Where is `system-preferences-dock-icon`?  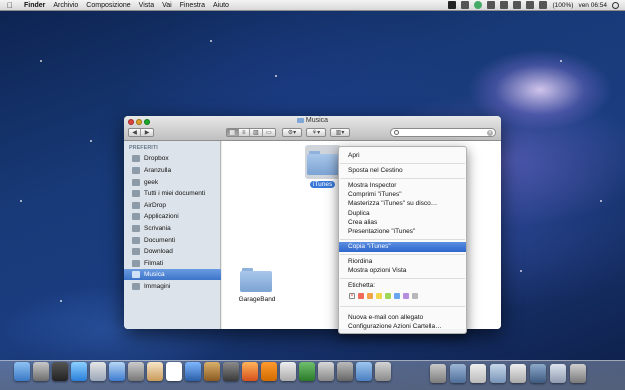
system-preferences-dock-icon is located at coordinates (345, 371).